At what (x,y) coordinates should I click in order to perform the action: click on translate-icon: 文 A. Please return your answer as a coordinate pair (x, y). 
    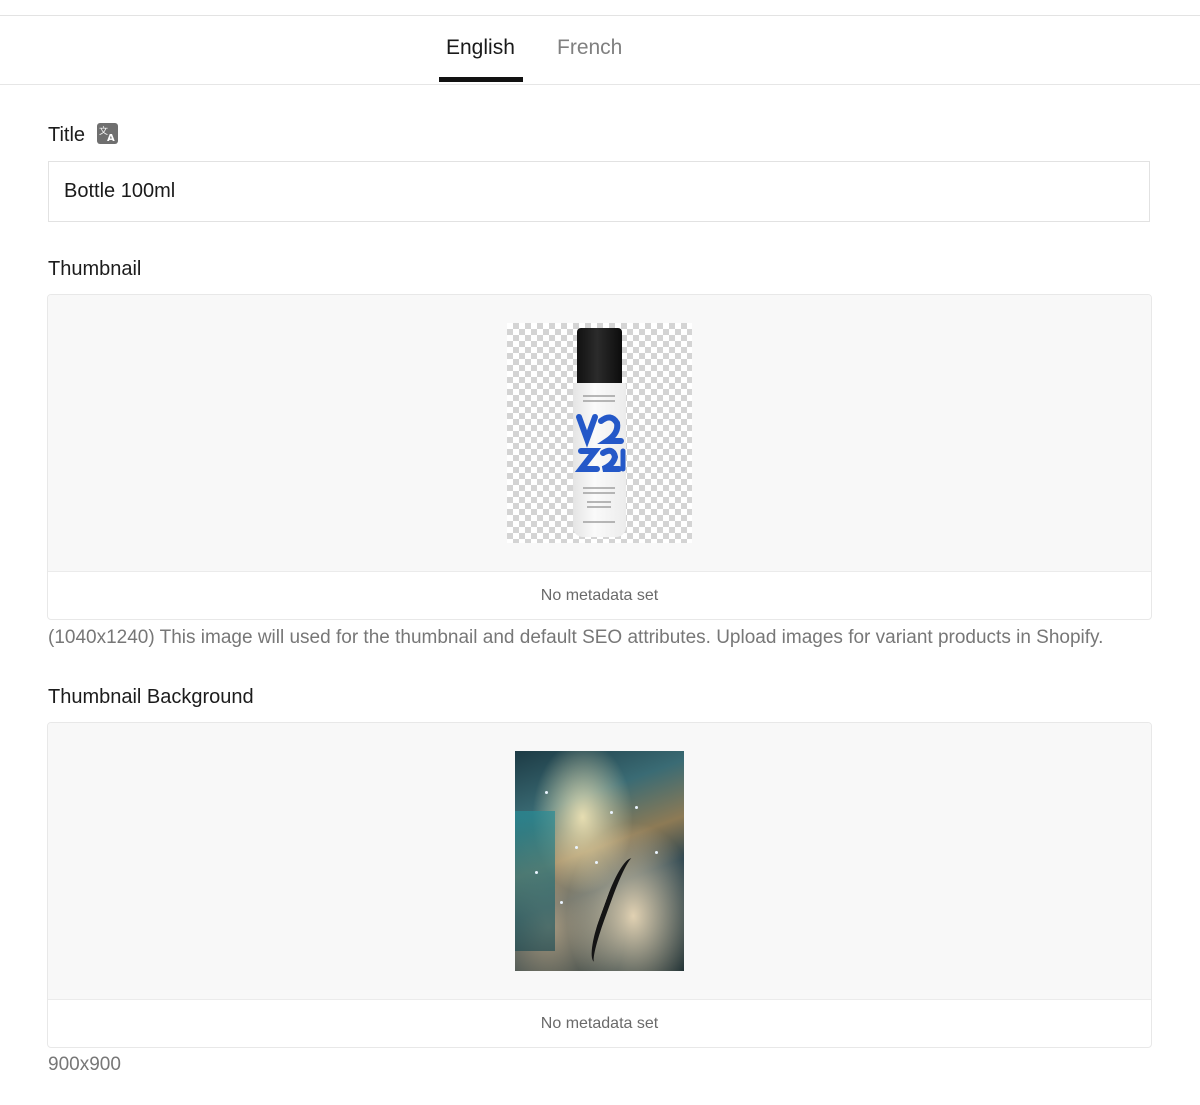
    Looking at the image, I should click on (107, 133).